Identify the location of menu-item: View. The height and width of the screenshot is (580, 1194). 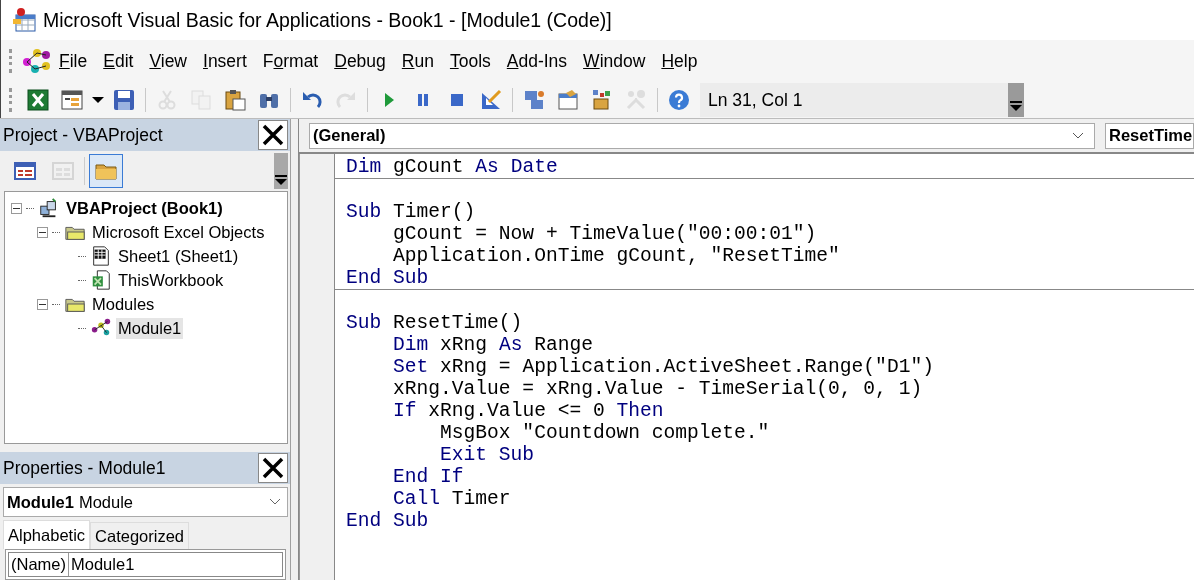
(168, 61).